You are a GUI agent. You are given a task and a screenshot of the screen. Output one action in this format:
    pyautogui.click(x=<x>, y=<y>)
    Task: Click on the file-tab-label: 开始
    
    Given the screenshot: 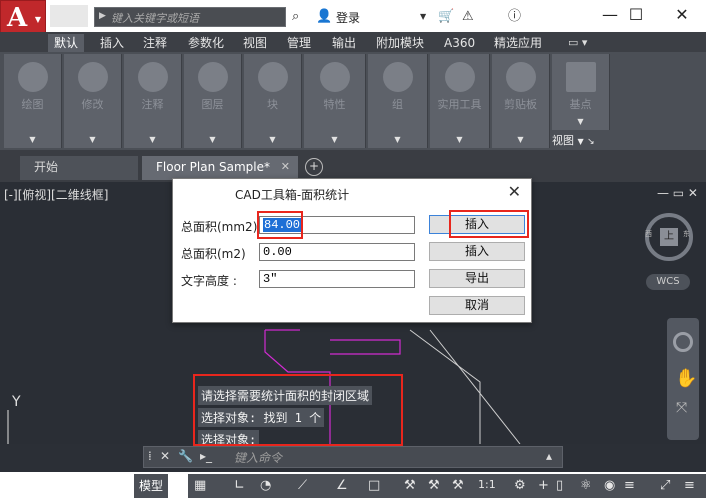 What is the action you would take?
    pyautogui.click(x=46, y=167)
    